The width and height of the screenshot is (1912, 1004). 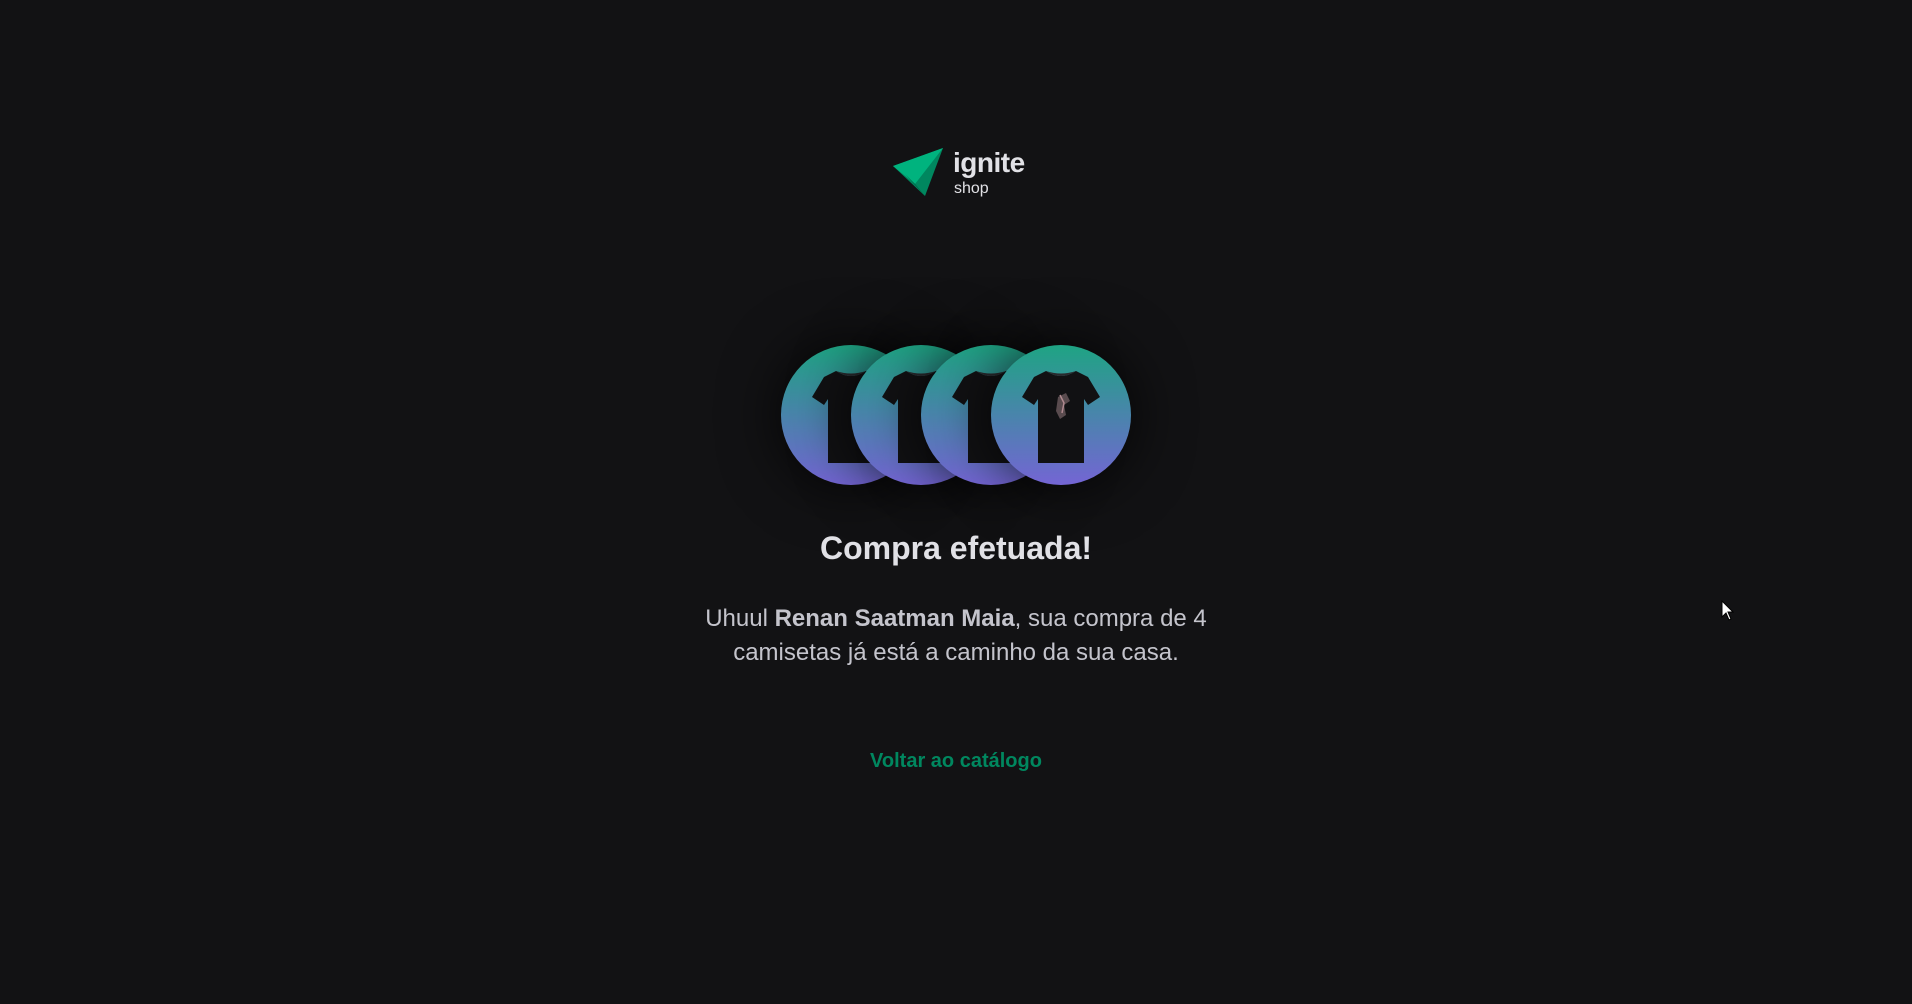 What do you see at coordinates (894, 618) in the screenshot?
I see `customer-name: Renan Saatman Maia` at bounding box center [894, 618].